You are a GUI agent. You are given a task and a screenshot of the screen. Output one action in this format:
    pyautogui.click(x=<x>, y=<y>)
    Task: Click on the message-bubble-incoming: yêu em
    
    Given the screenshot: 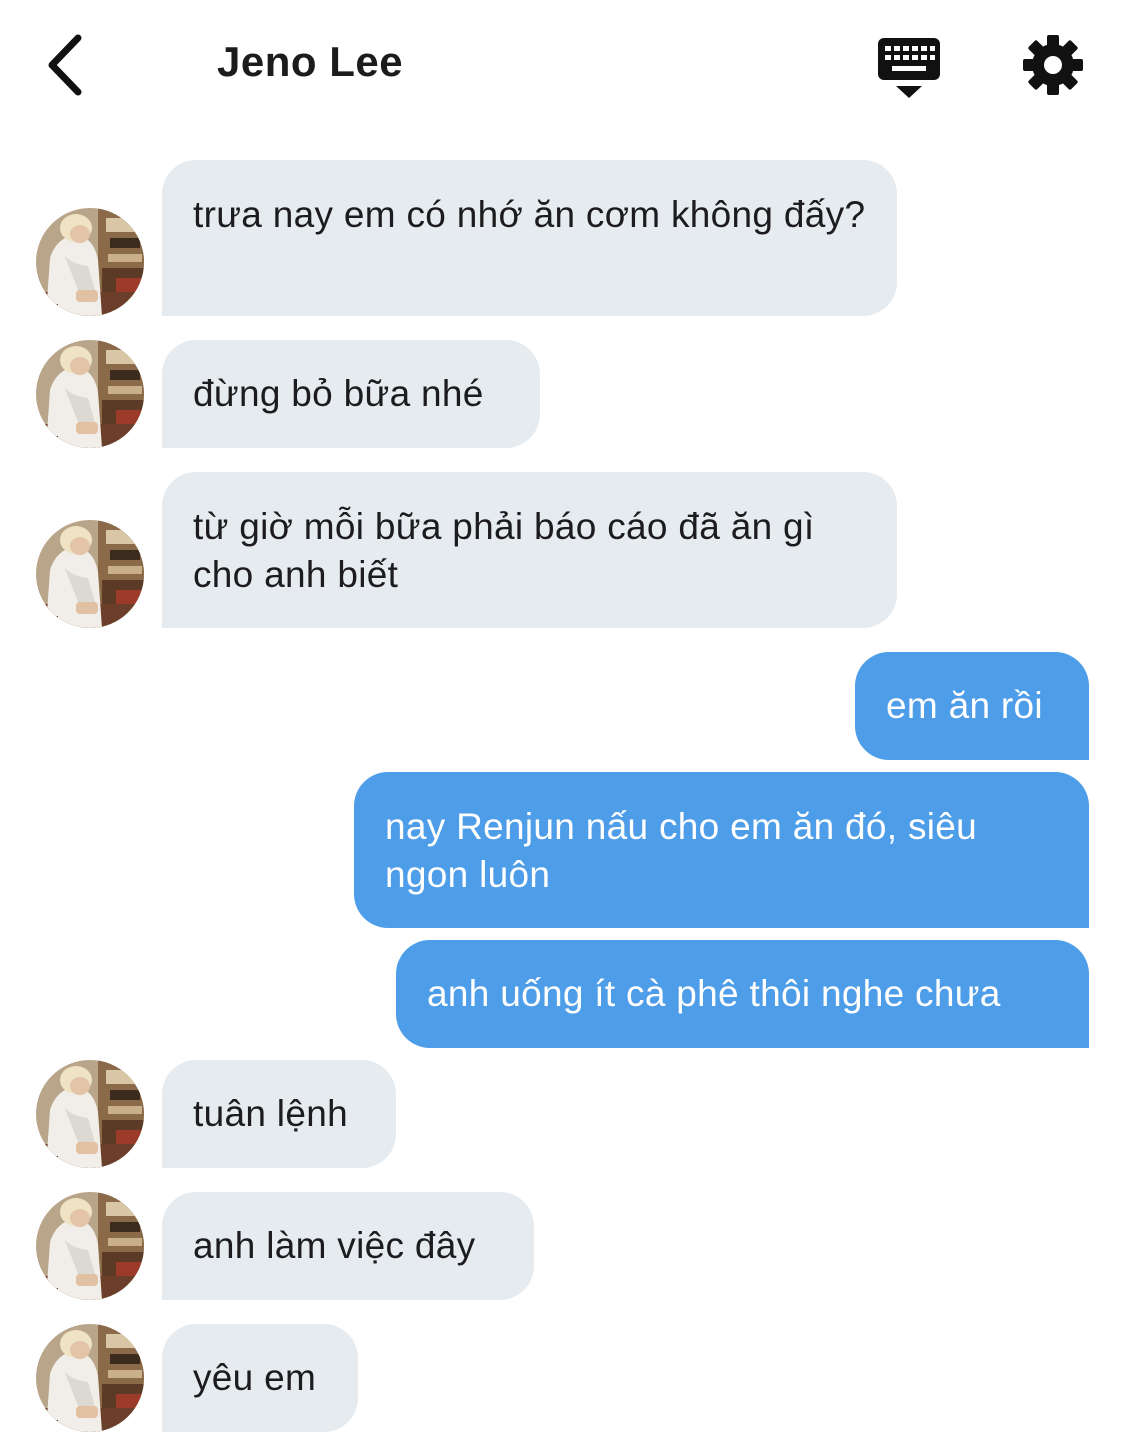 What is the action you would take?
    pyautogui.click(x=260, y=1378)
    